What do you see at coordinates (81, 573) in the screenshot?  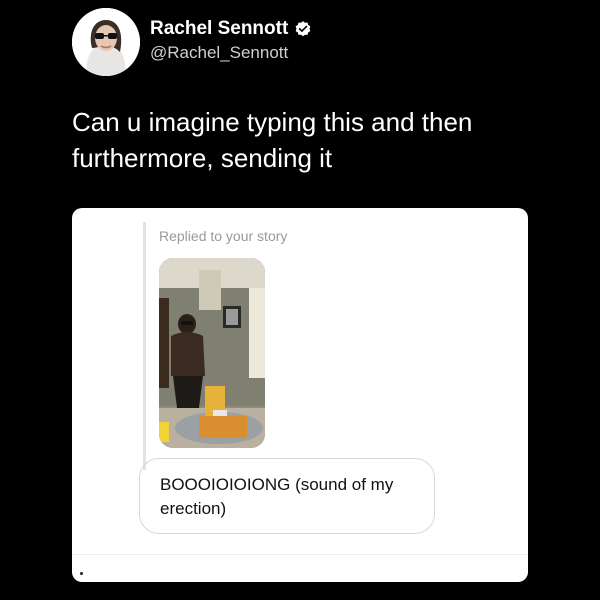 I see `dot` at bounding box center [81, 573].